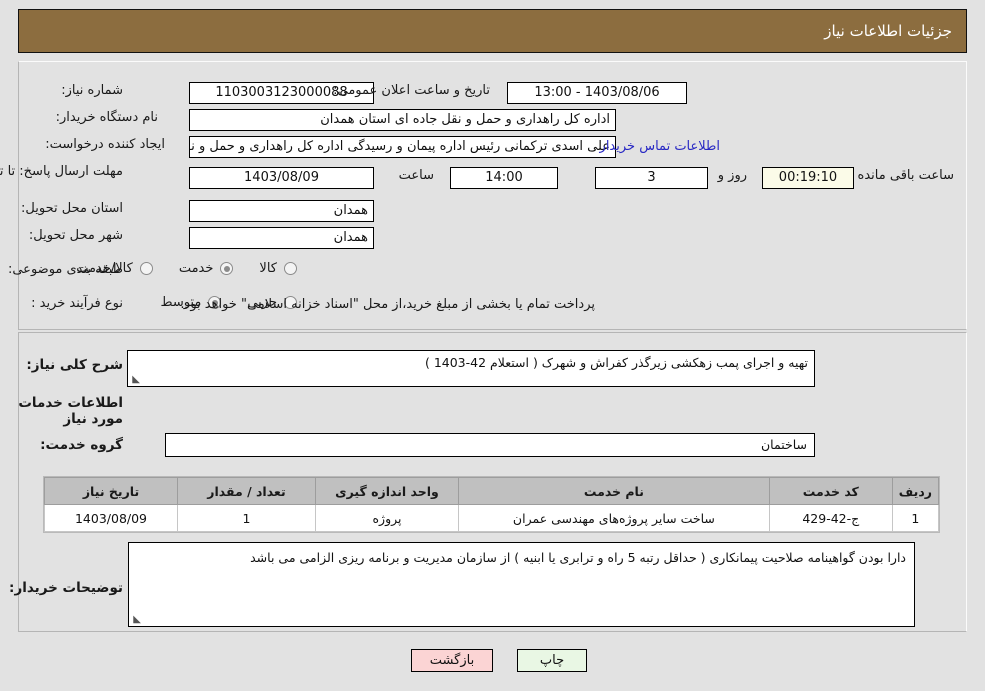 The image size is (985, 691). I want to click on table-cell-تاریخ نیاز: 1403/08/09, so click(111, 518).